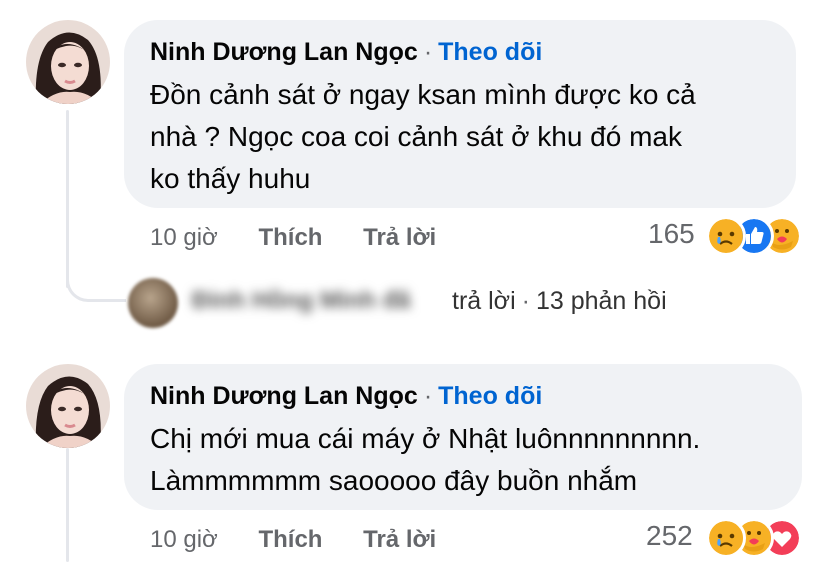 Image resolution: width=829 pixels, height=562 pixels. I want to click on replied-label: trả lời, so click(484, 301).